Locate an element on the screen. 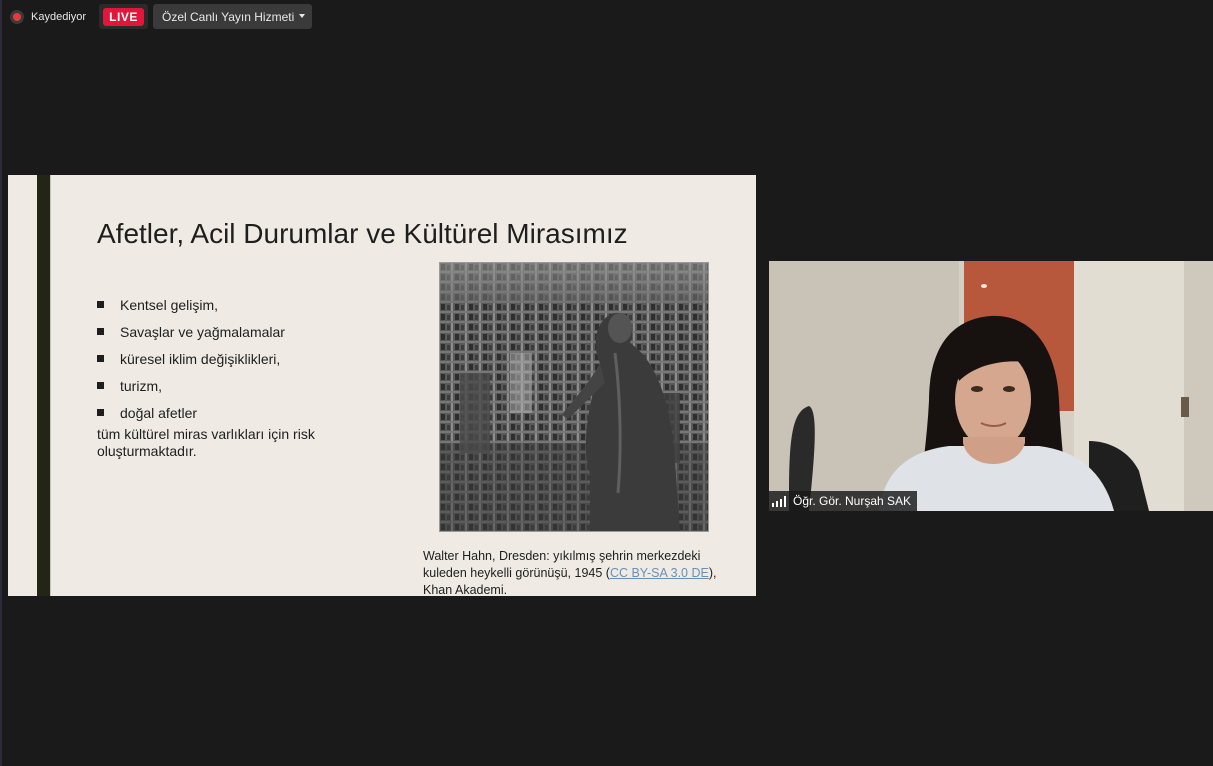 The height and width of the screenshot is (766, 1213). recording-indicator: Kaydediyor is located at coordinates (48, 17).